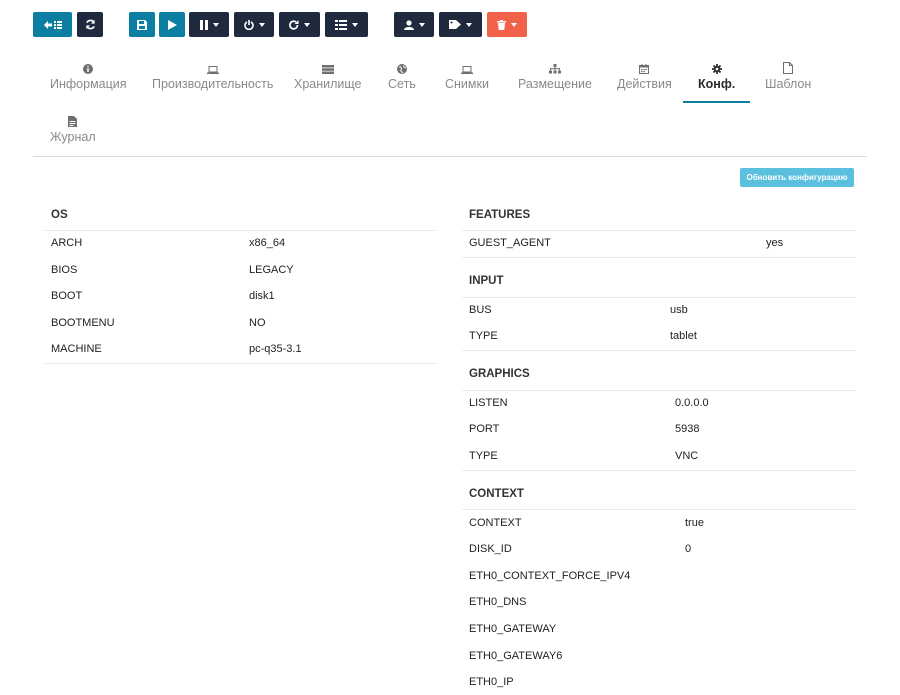 The image size is (900, 695). What do you see at coordinates (488, 403) in the screenshot?
I see `config-key: LISTEN` at bounding box center [488, 403].